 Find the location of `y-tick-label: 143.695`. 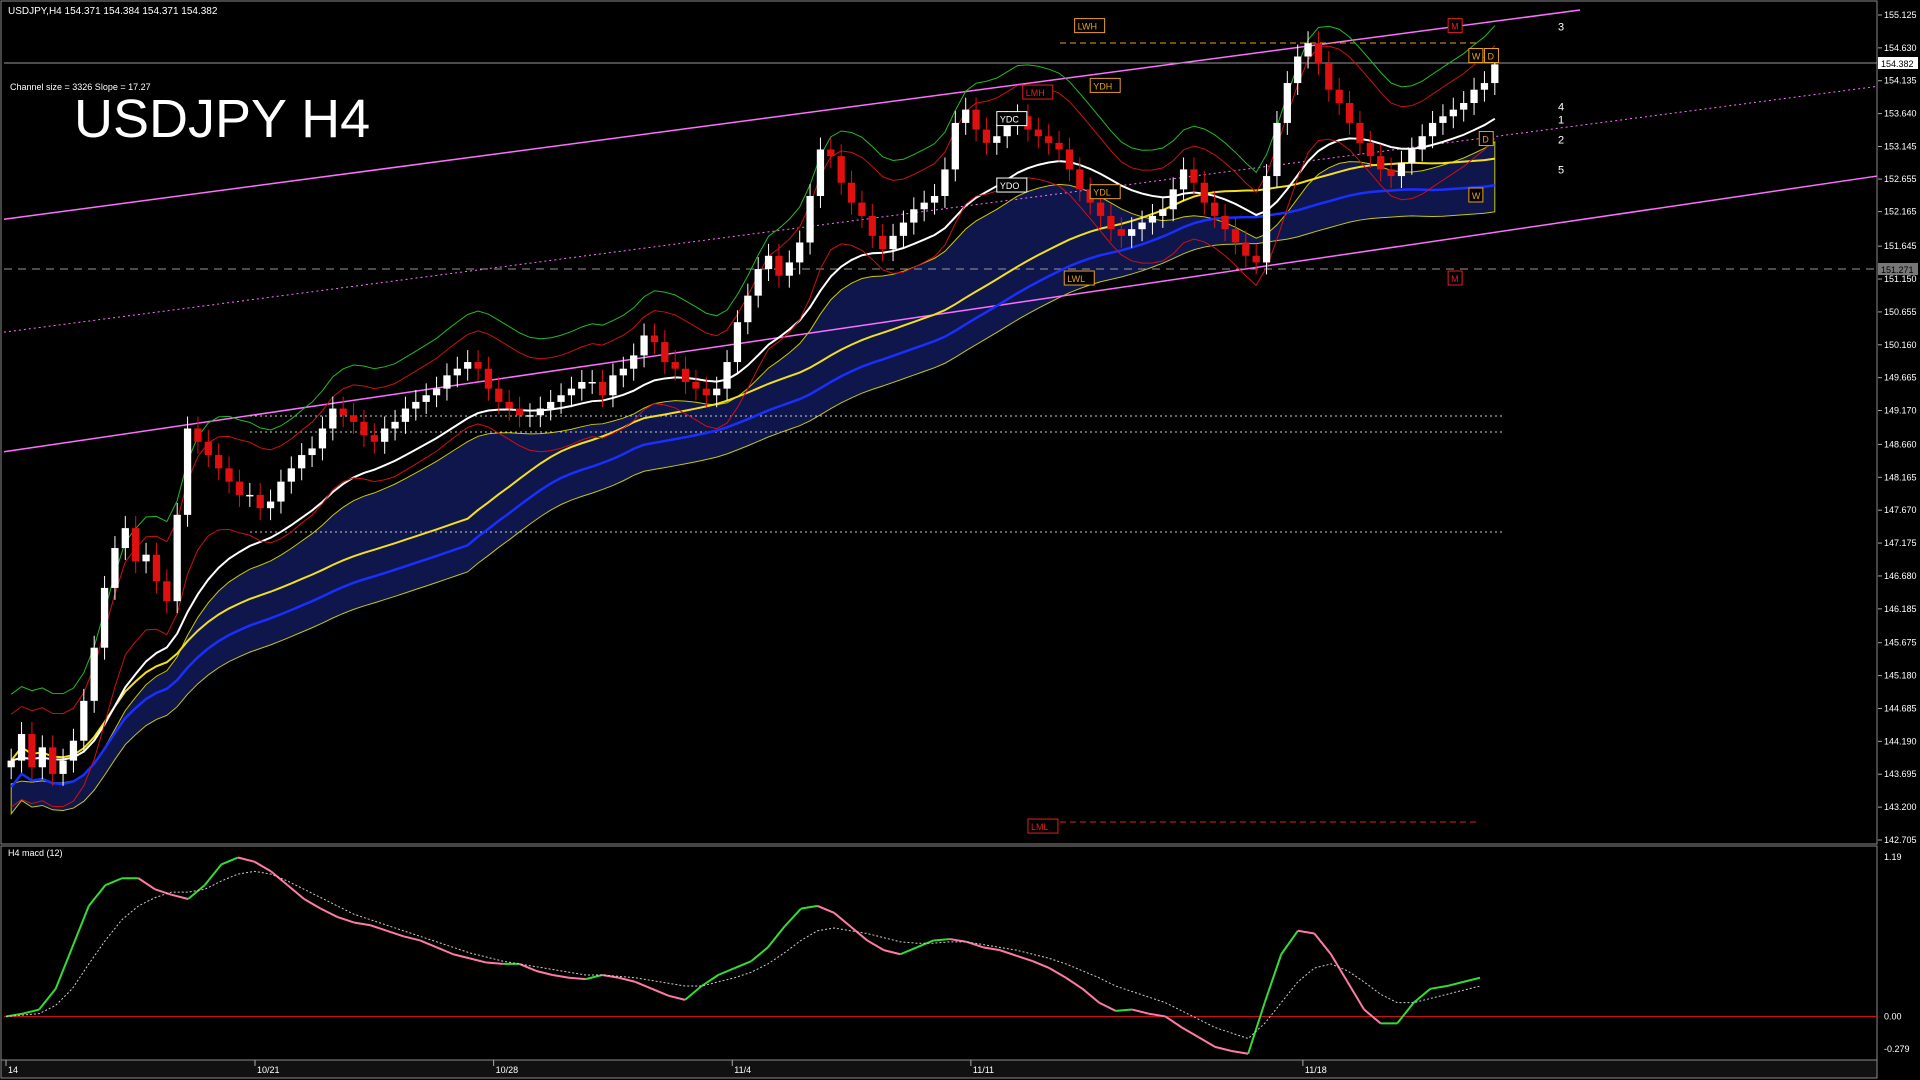

y-tick-label: 143.695 is located at coordinates (1900, 774).